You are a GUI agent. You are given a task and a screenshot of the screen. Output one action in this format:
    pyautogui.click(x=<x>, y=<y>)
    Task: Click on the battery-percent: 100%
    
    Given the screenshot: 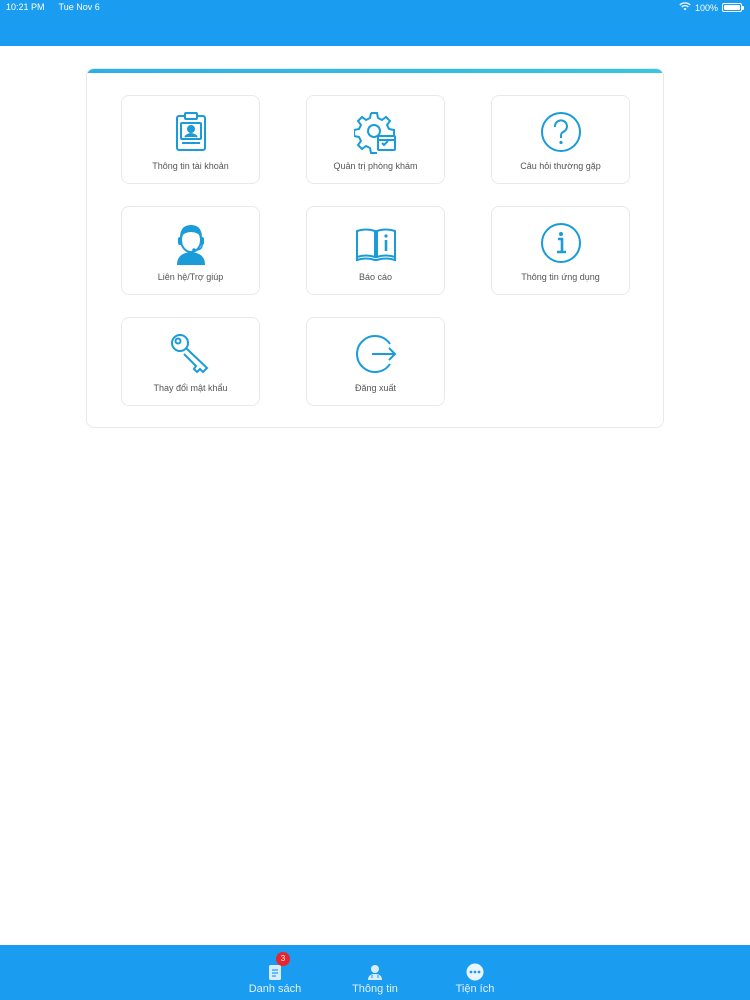 What is the action you would take?
    pyautogui.click(x=706, y=7)
    